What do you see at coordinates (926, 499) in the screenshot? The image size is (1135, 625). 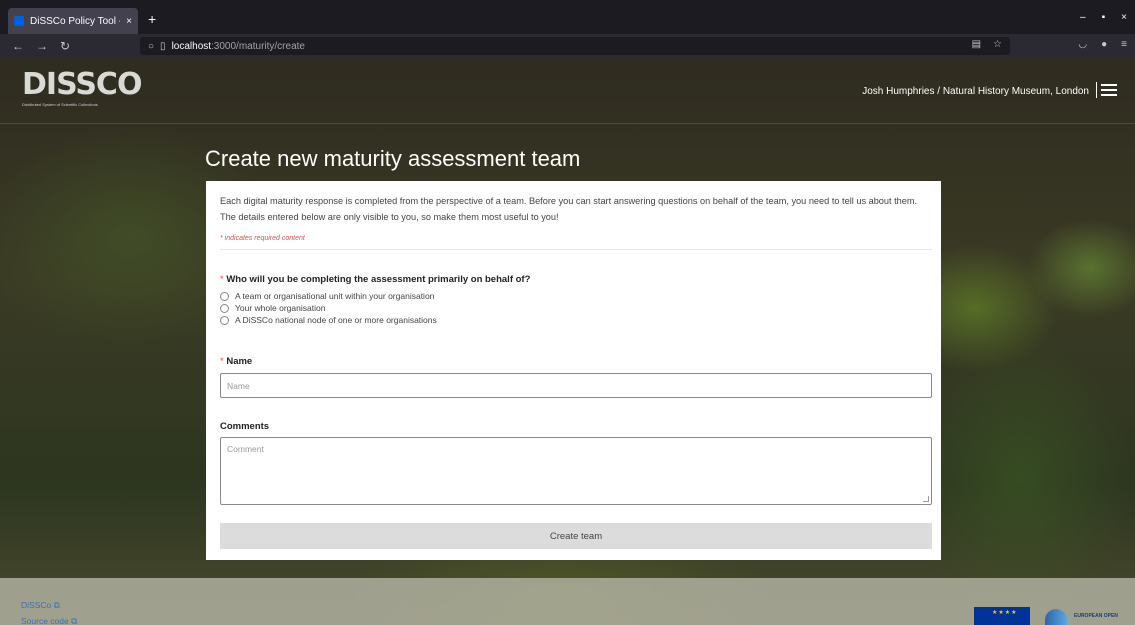 I see `resize-handle-icon` at bounding box center [926, 499].